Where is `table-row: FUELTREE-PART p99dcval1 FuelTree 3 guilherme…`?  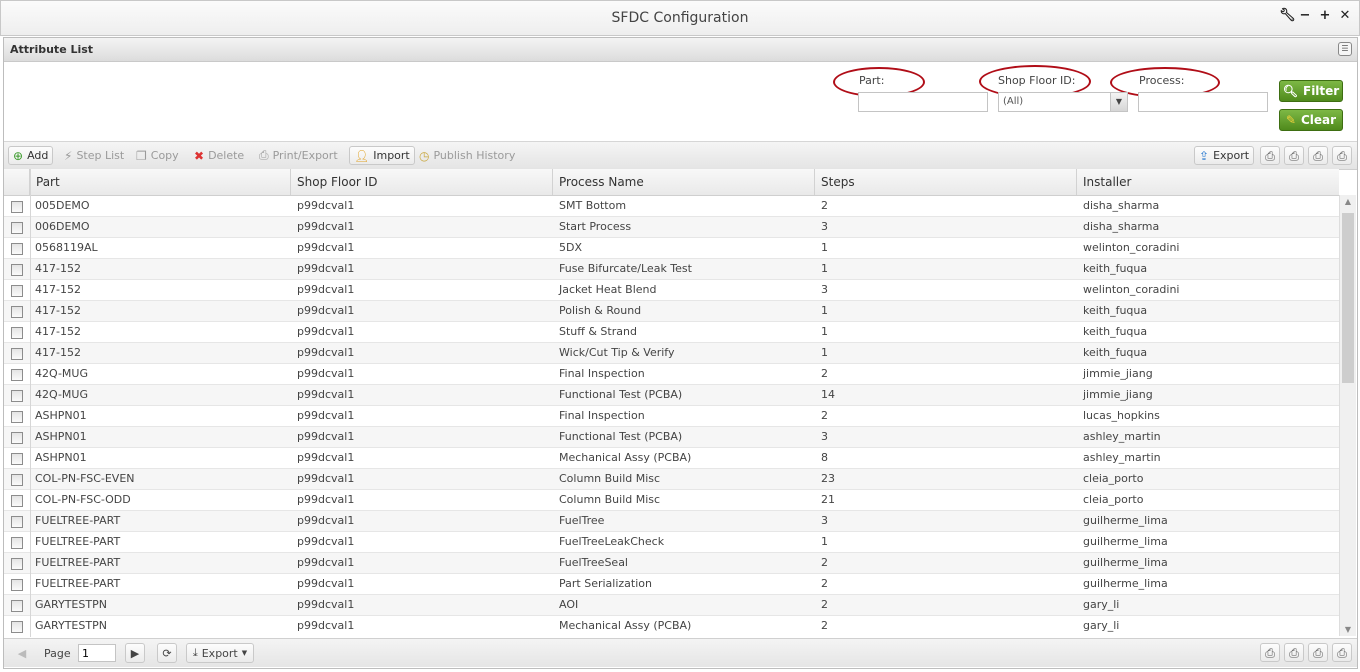 table-row: FUELTREE-PART p99dcval1 FuelTree 3 guilherme… is located at coordinates (671, 521).